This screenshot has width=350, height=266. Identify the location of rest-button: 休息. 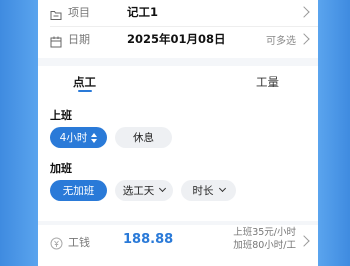
(143, 137).